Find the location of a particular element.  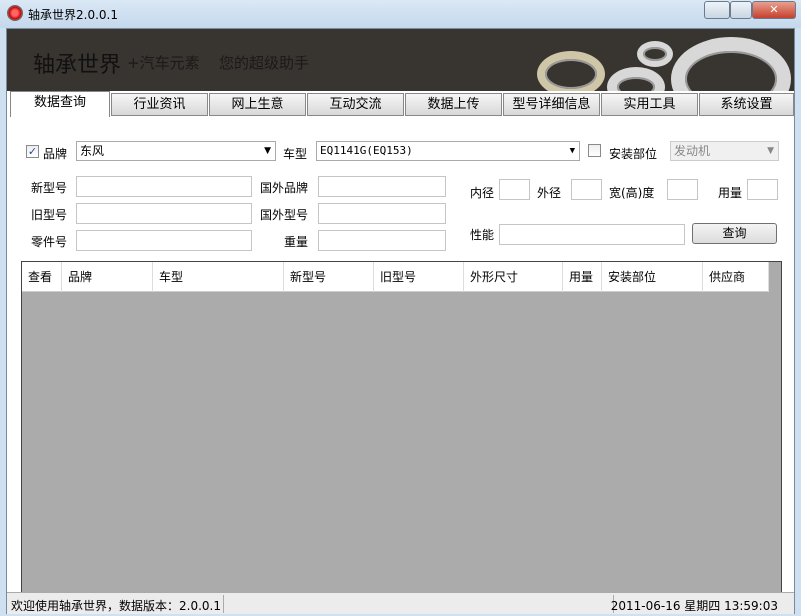

column-header: 品牌 is located at coordinates (107, 277).